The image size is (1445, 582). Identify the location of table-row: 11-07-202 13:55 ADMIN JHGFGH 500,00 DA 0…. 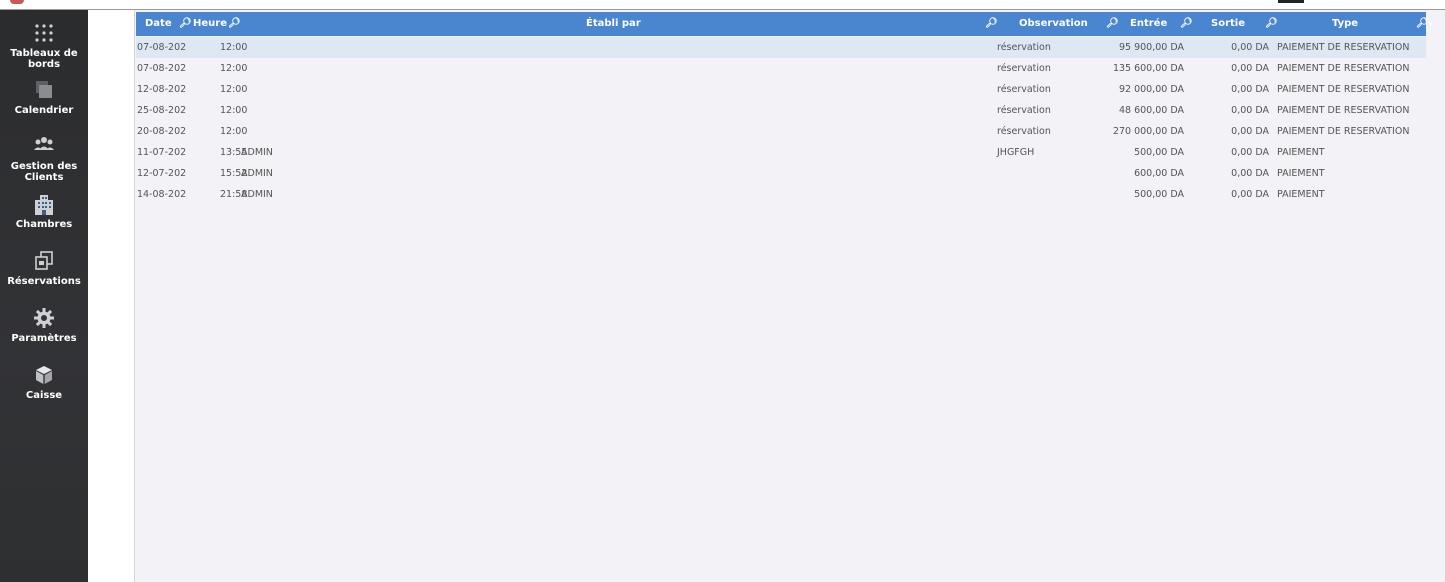
(781, 152).